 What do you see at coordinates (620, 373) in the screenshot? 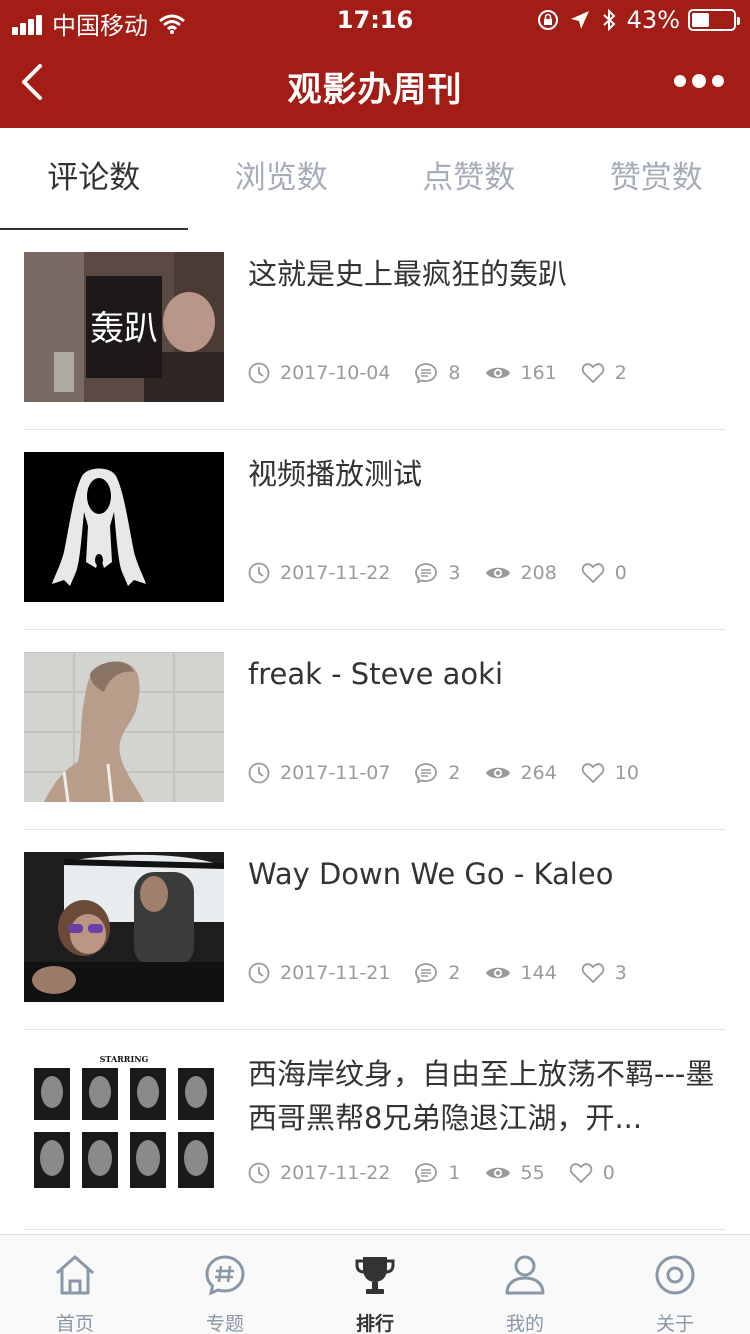
I see `like-count: 2` at bounding box center [620, 373].